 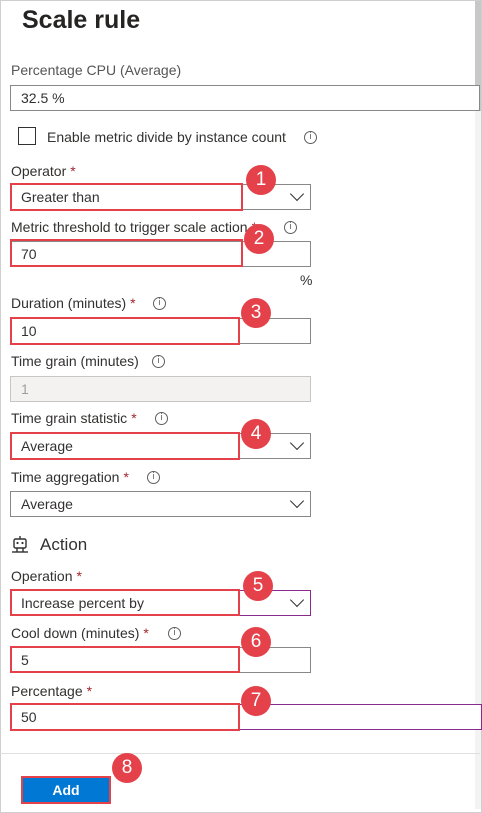 I want to click on operation-label: Operation *, so click(x=46, y=576).